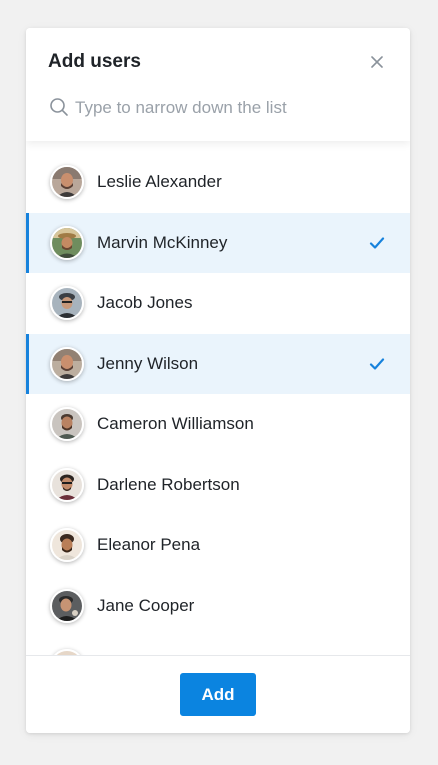 The height and width of the screenshot is (765, 438). Describe the element at coordinates (175, 423) in the screenshot. I see `user-name: Cameron Williamson` at that location.